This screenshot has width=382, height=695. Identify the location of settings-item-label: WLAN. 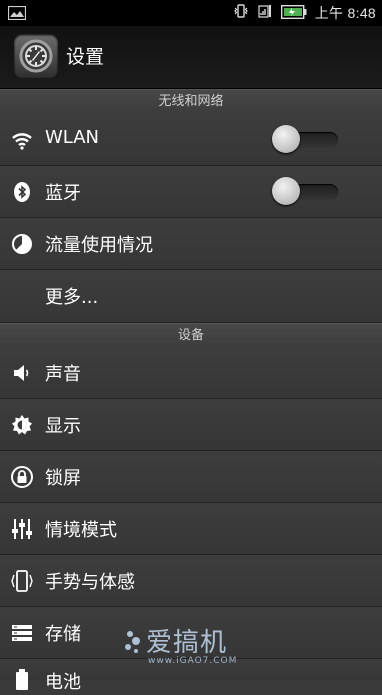
(72, 137).